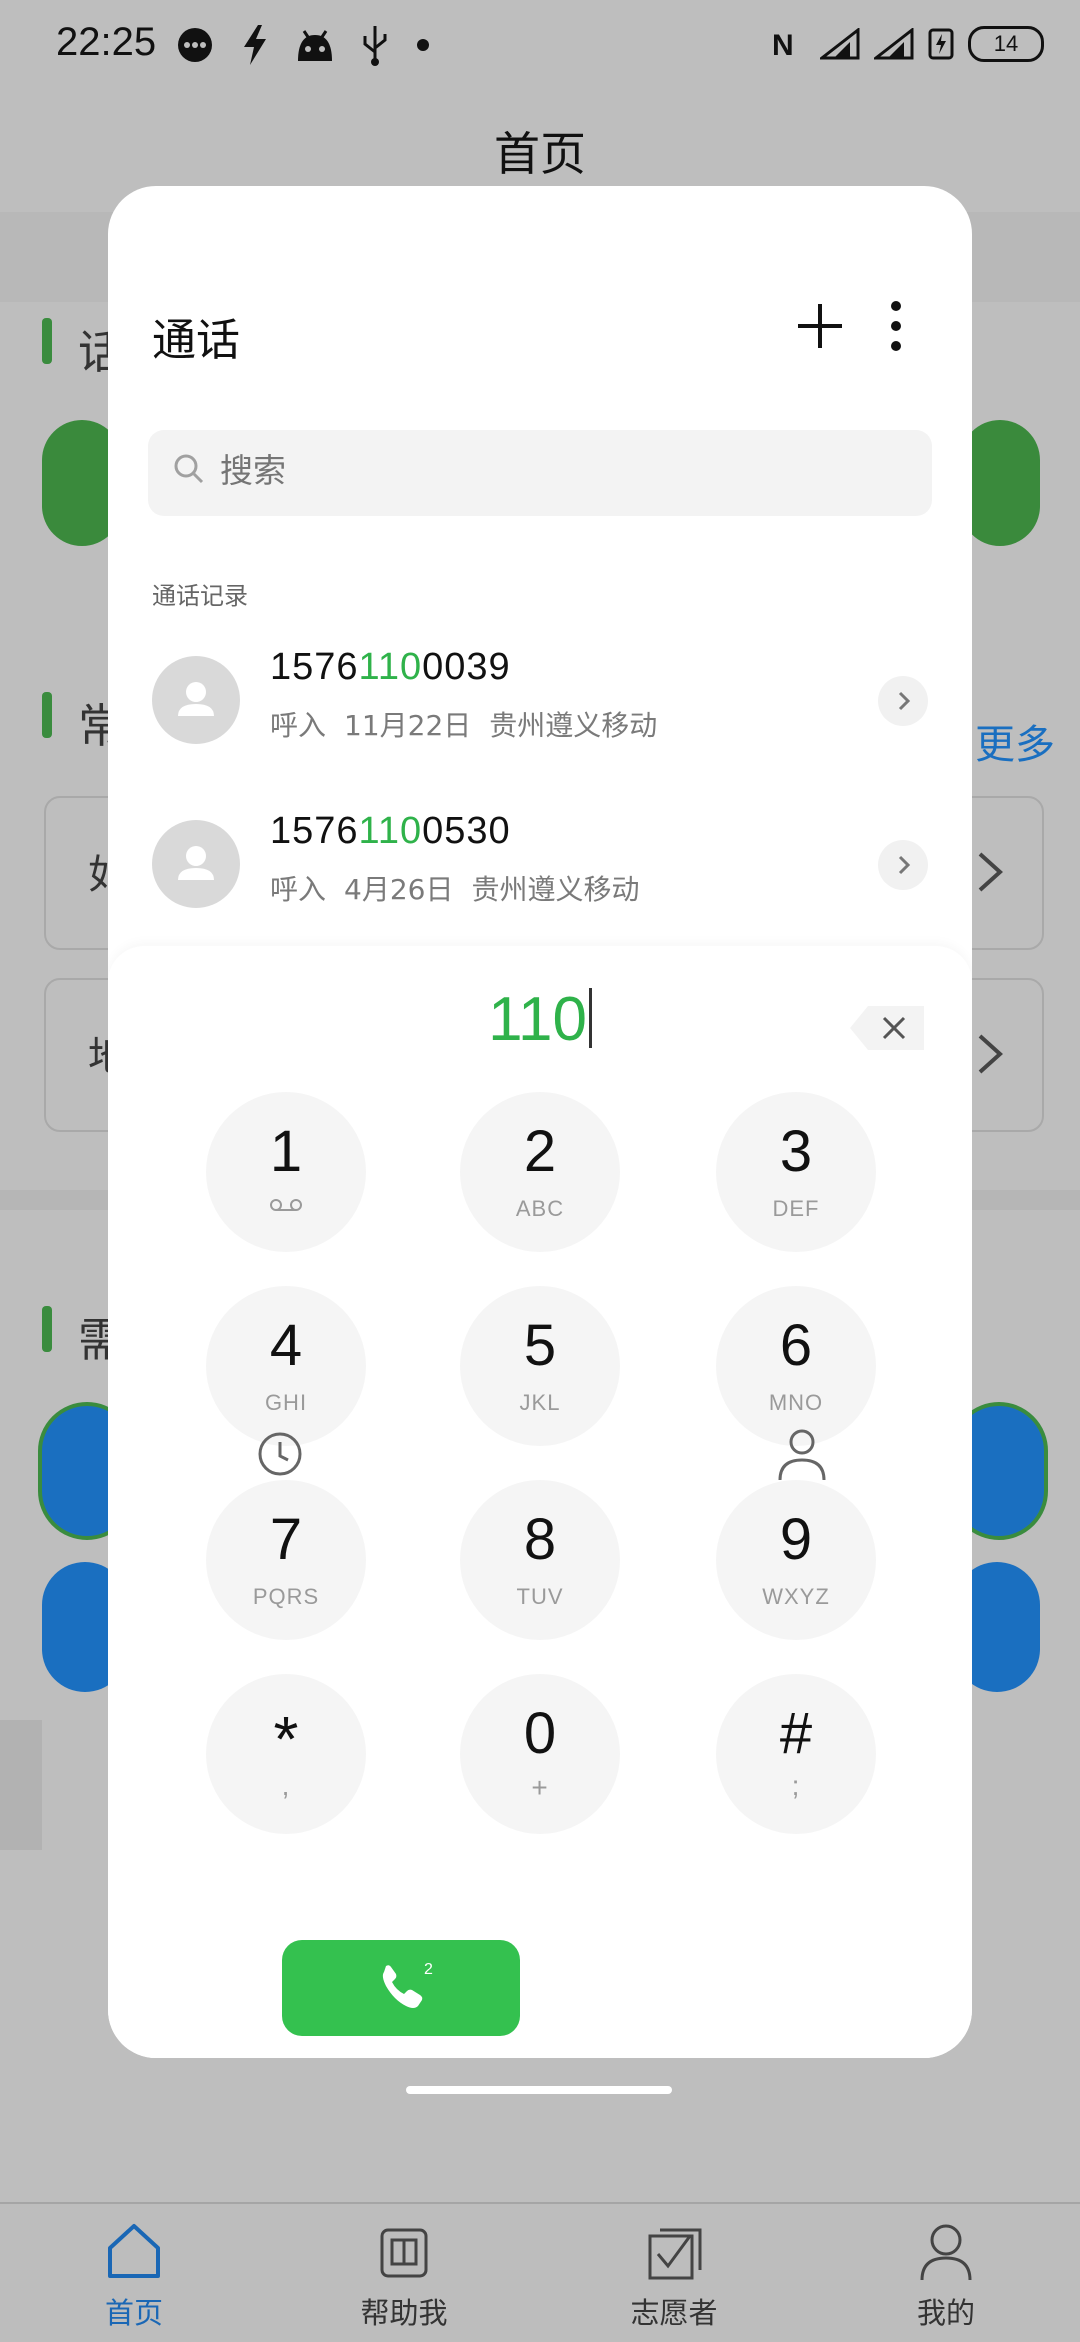 This screenshot has height=2342, width=1080. What do you see at coordinates (106, 42) in the screenshot?
I see `status-time: 22:25` at bounding box center [106, 42].